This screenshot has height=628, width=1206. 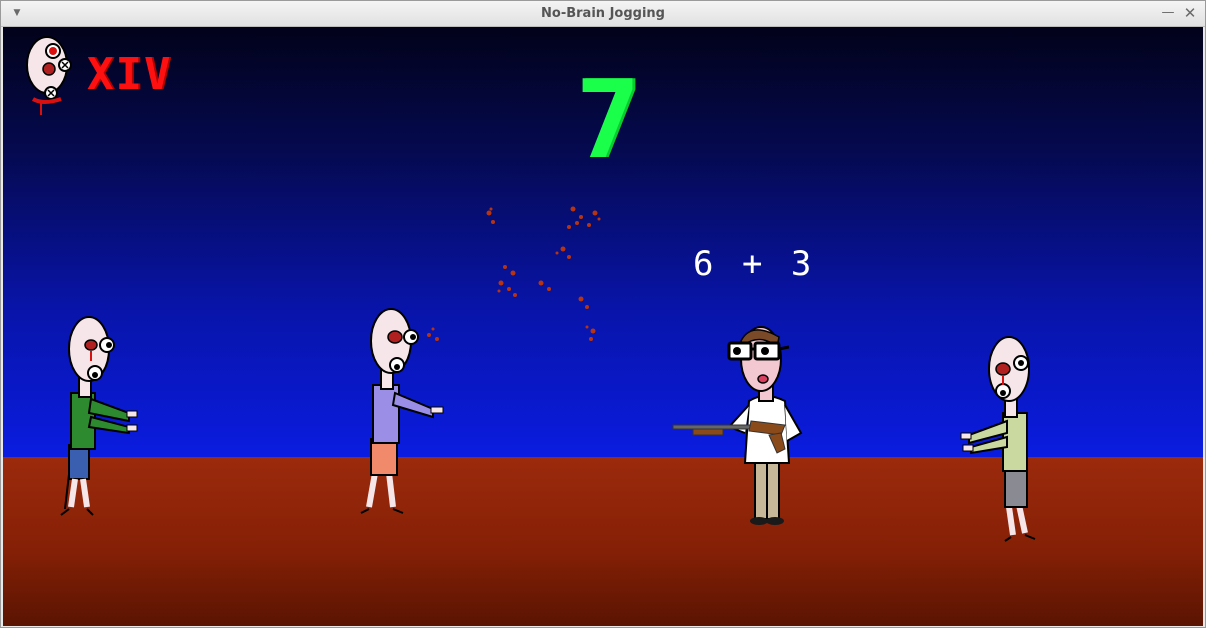 What do you see at coordinates (514, 273) in the screenshot?
I see `blood-splatter` at bounding box center [514, 273].